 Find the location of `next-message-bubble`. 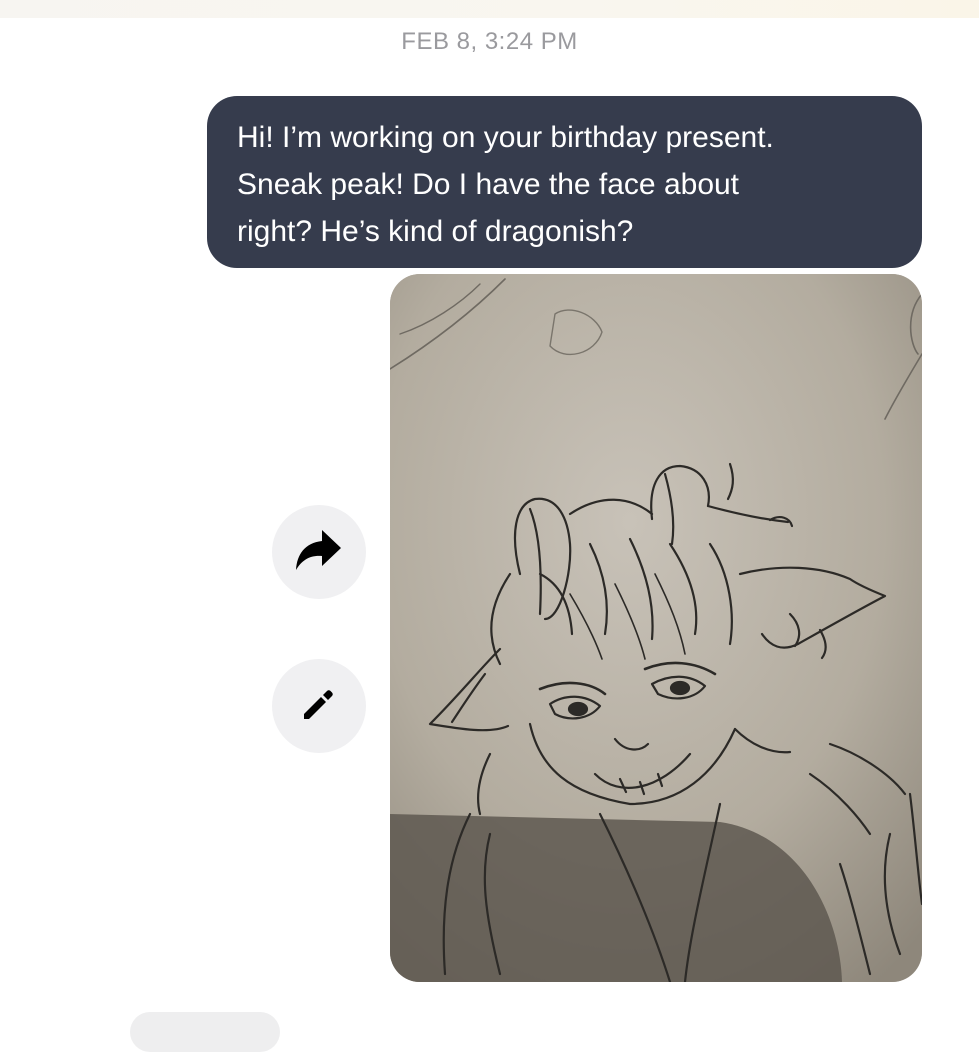

next-message-bubble is located at coordinates (205, 1032).